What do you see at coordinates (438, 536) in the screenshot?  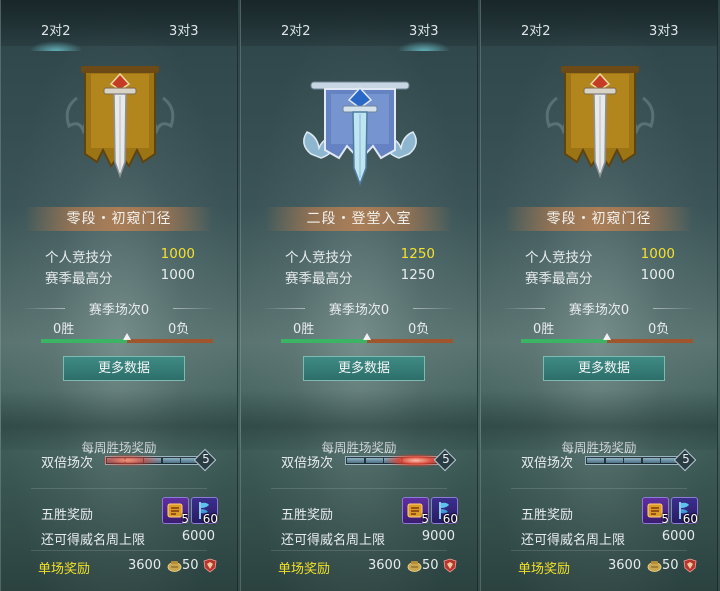 I see `weekly-cap-value: 9000` at bounding box center [438, 536].